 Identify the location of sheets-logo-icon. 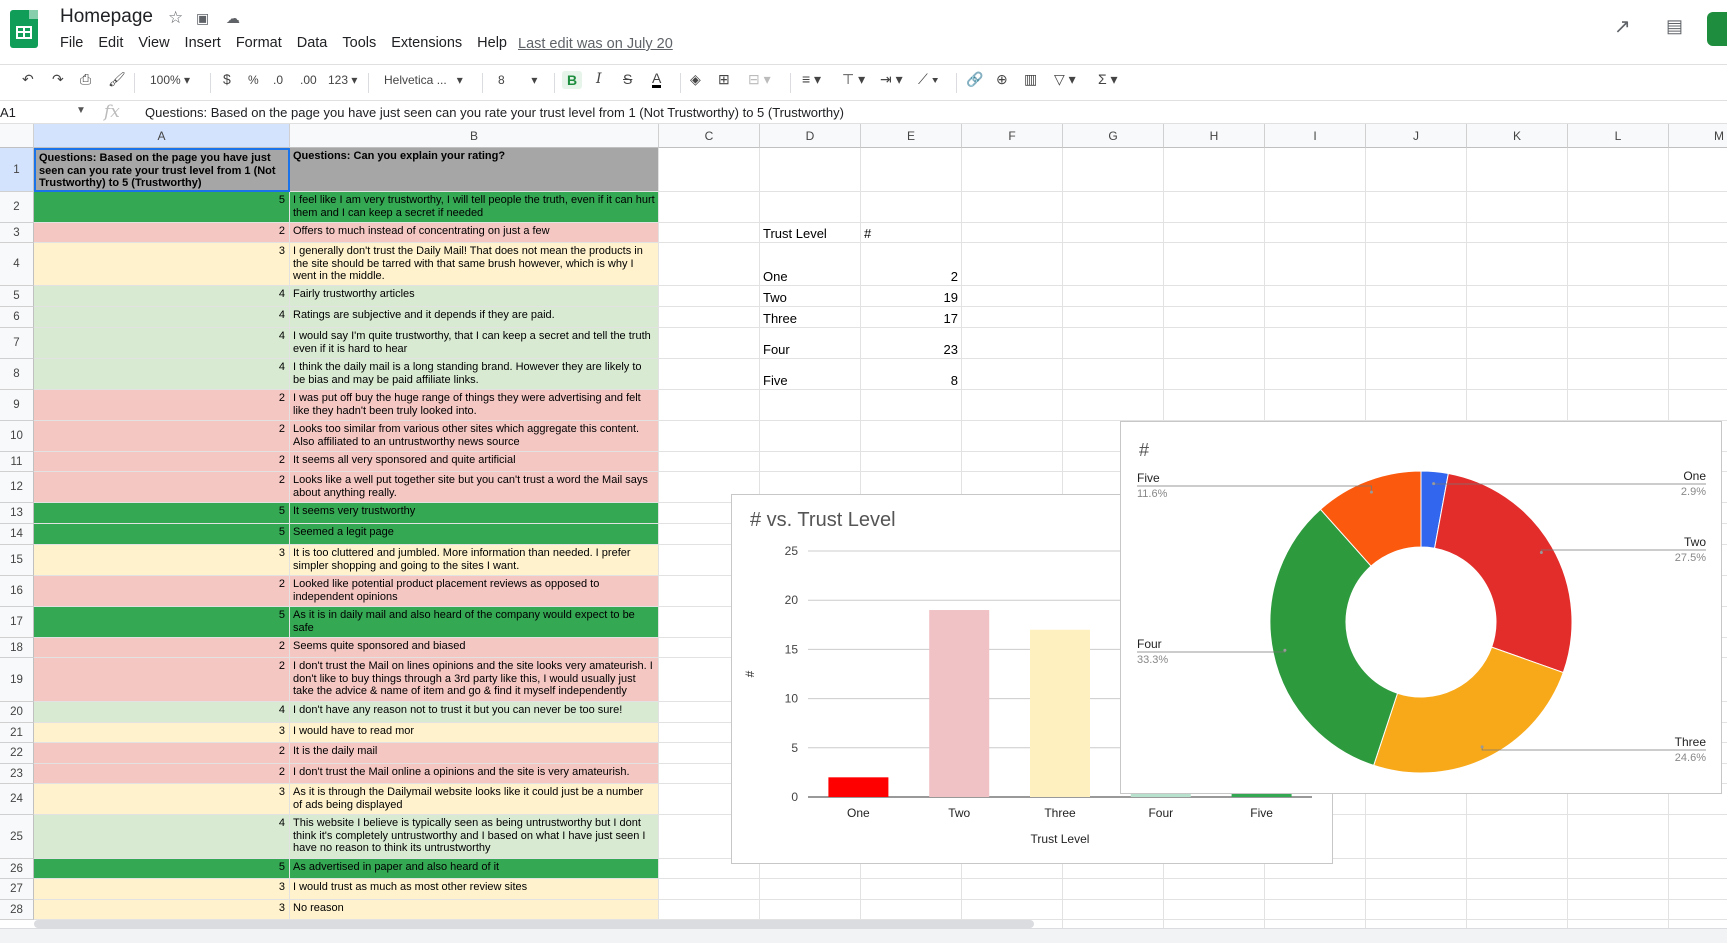
(24, 29).